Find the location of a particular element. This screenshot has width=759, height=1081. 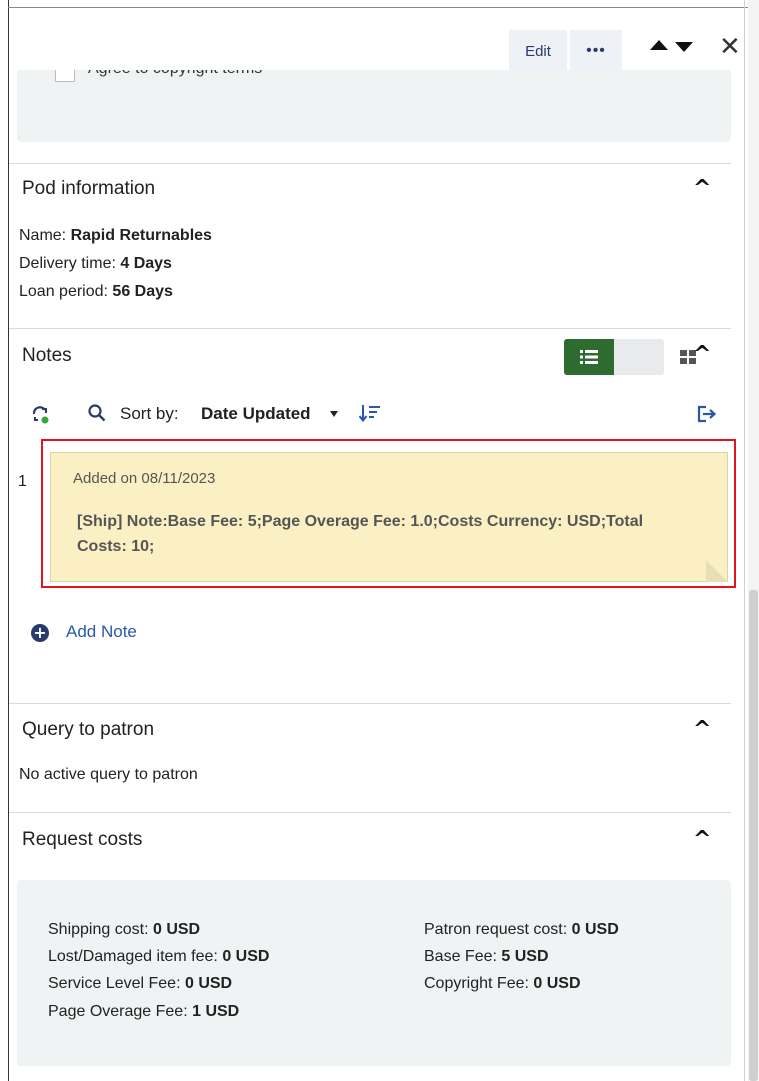

cost-label: Lost/Damaged item fee: is located at coordinates (133, 956).